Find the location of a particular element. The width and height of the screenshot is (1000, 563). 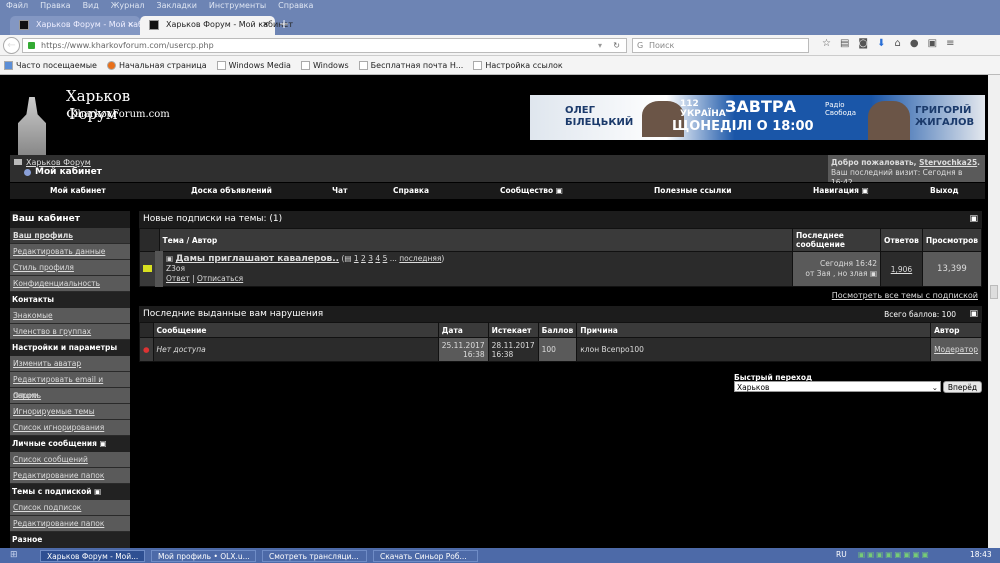

panel-title: Последние выданные вам нарушения is located at coordinates (233, 314).